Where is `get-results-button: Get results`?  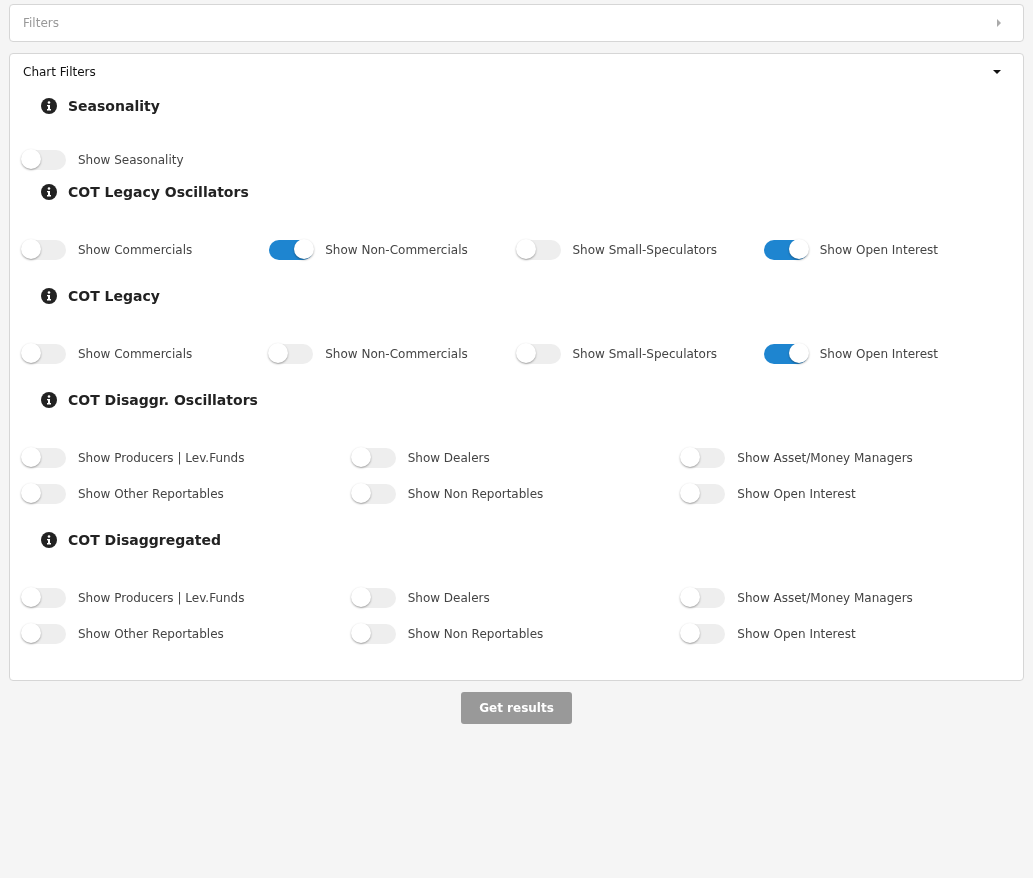 get-results-button: Get results is located at coordinates (516, 708).